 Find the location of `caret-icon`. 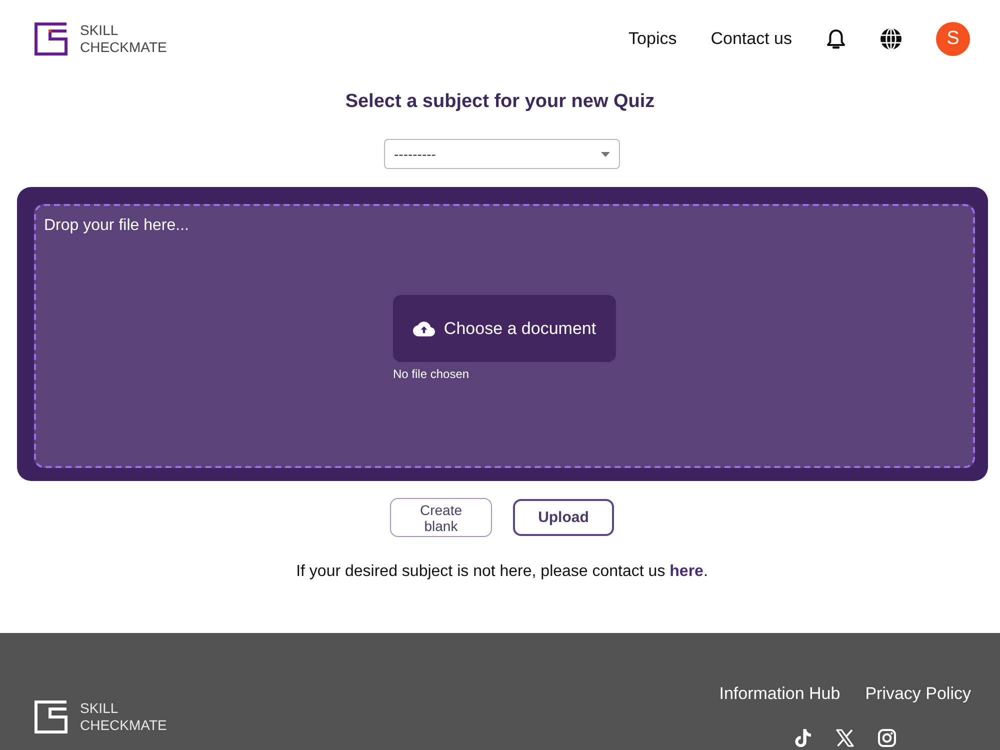

caret-icon is located at coordinates (605, 154).